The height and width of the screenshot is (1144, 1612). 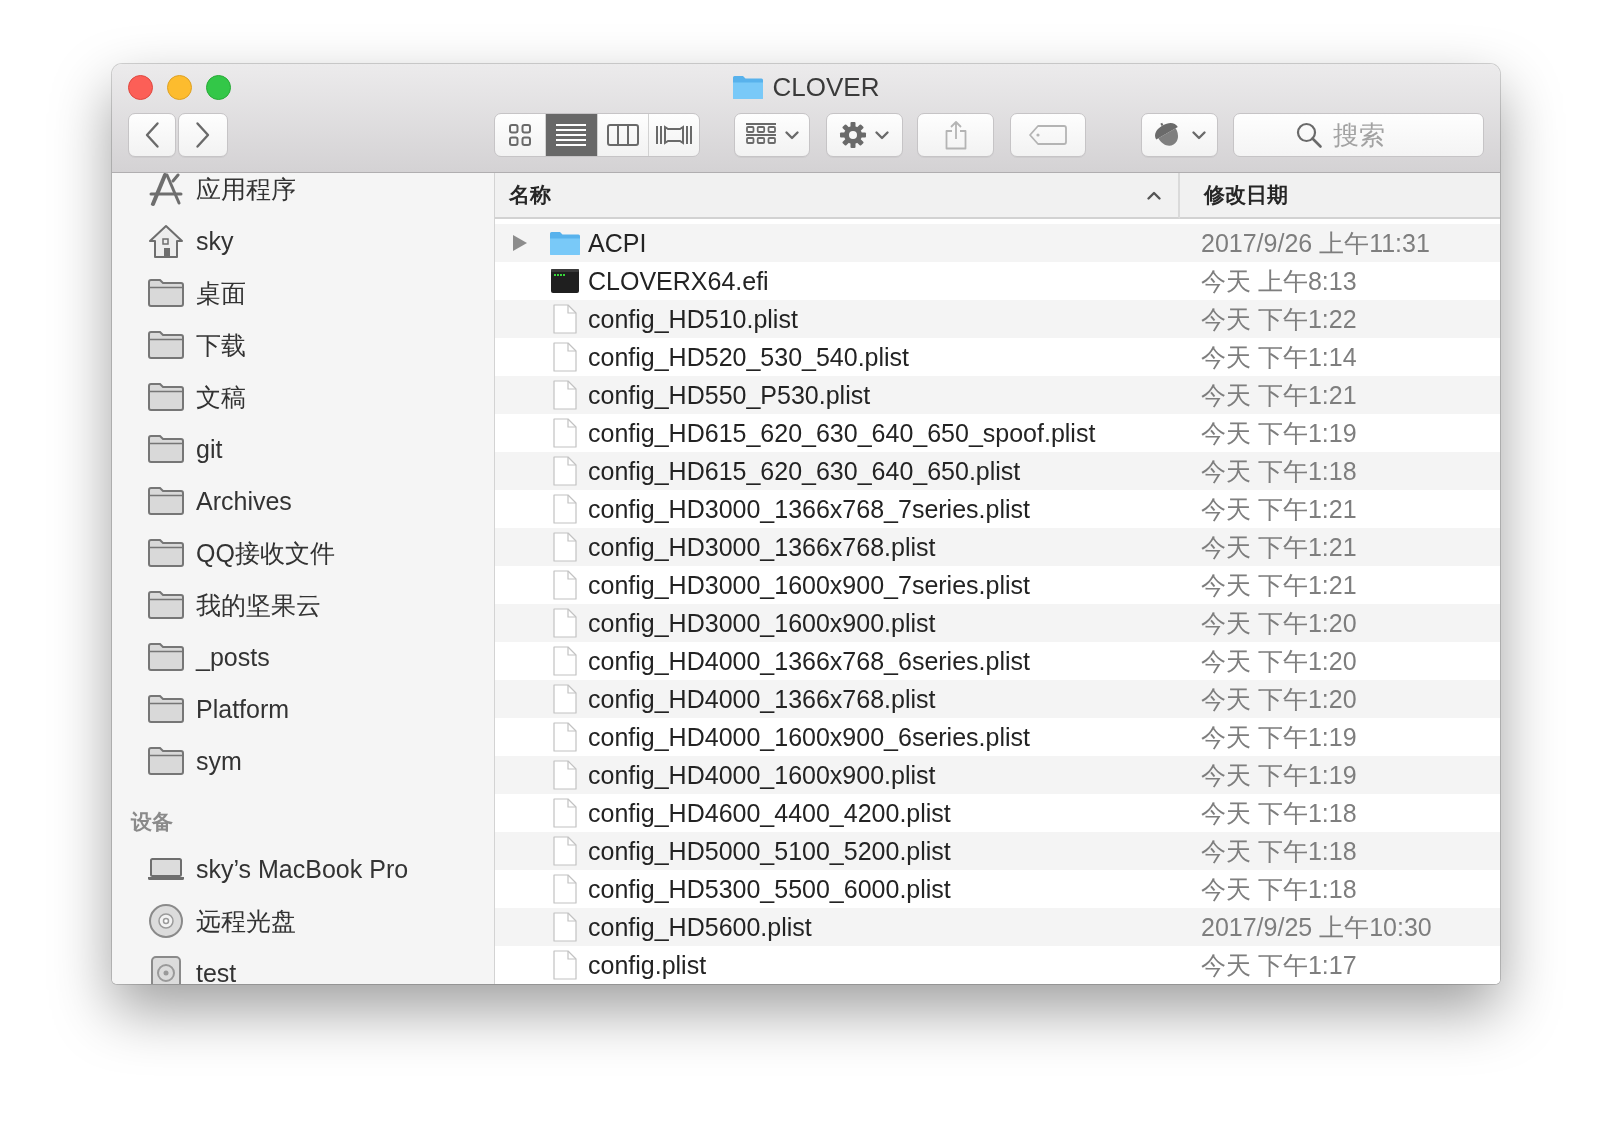 What do you see at coordinates (166, 241) in the screenshot?
I see `house-icon` at bounding box center [166, 241].